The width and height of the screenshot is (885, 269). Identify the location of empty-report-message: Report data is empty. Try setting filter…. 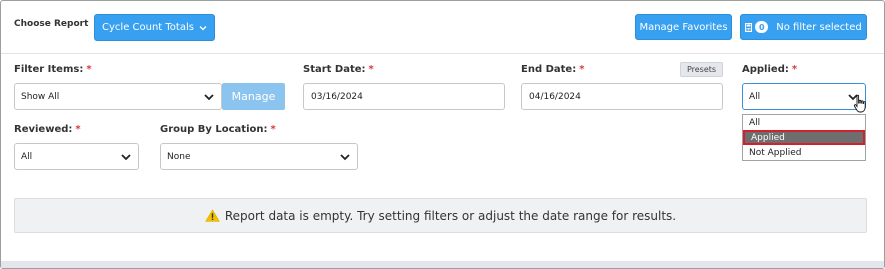
(440, 215).